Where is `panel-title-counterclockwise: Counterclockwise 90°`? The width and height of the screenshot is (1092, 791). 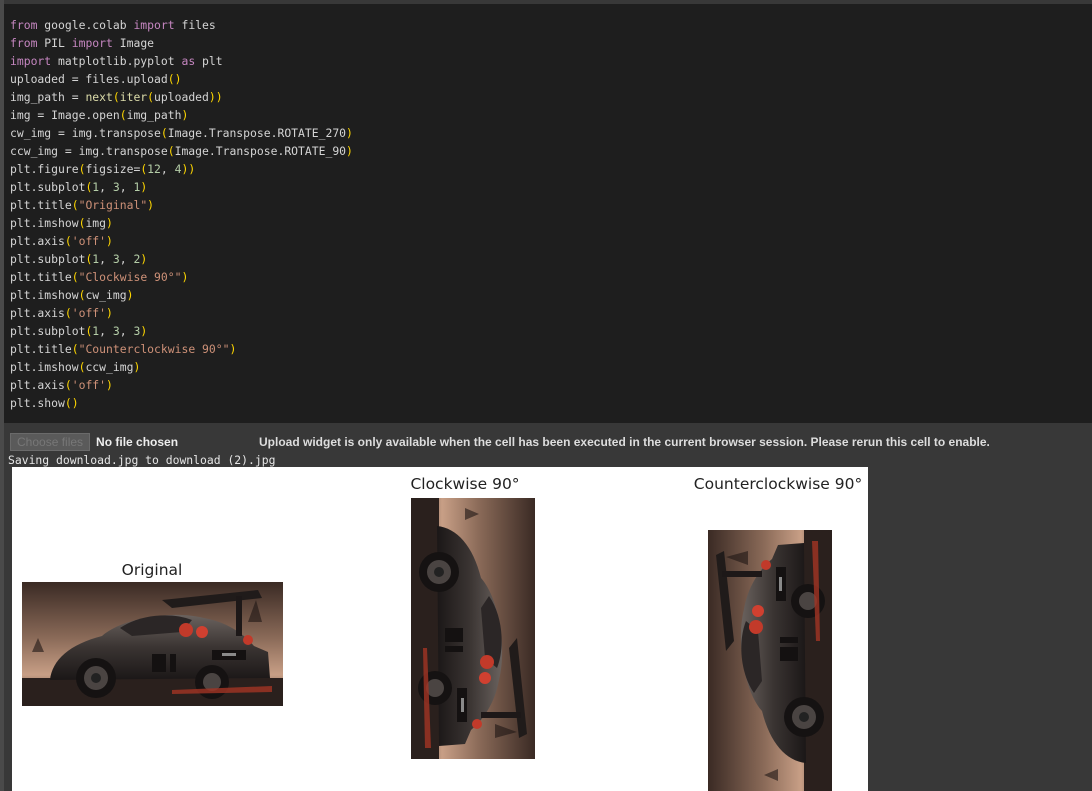 panel-title-counterclockwise: Counterclockwise 90° is located at coordinates (778, 484).